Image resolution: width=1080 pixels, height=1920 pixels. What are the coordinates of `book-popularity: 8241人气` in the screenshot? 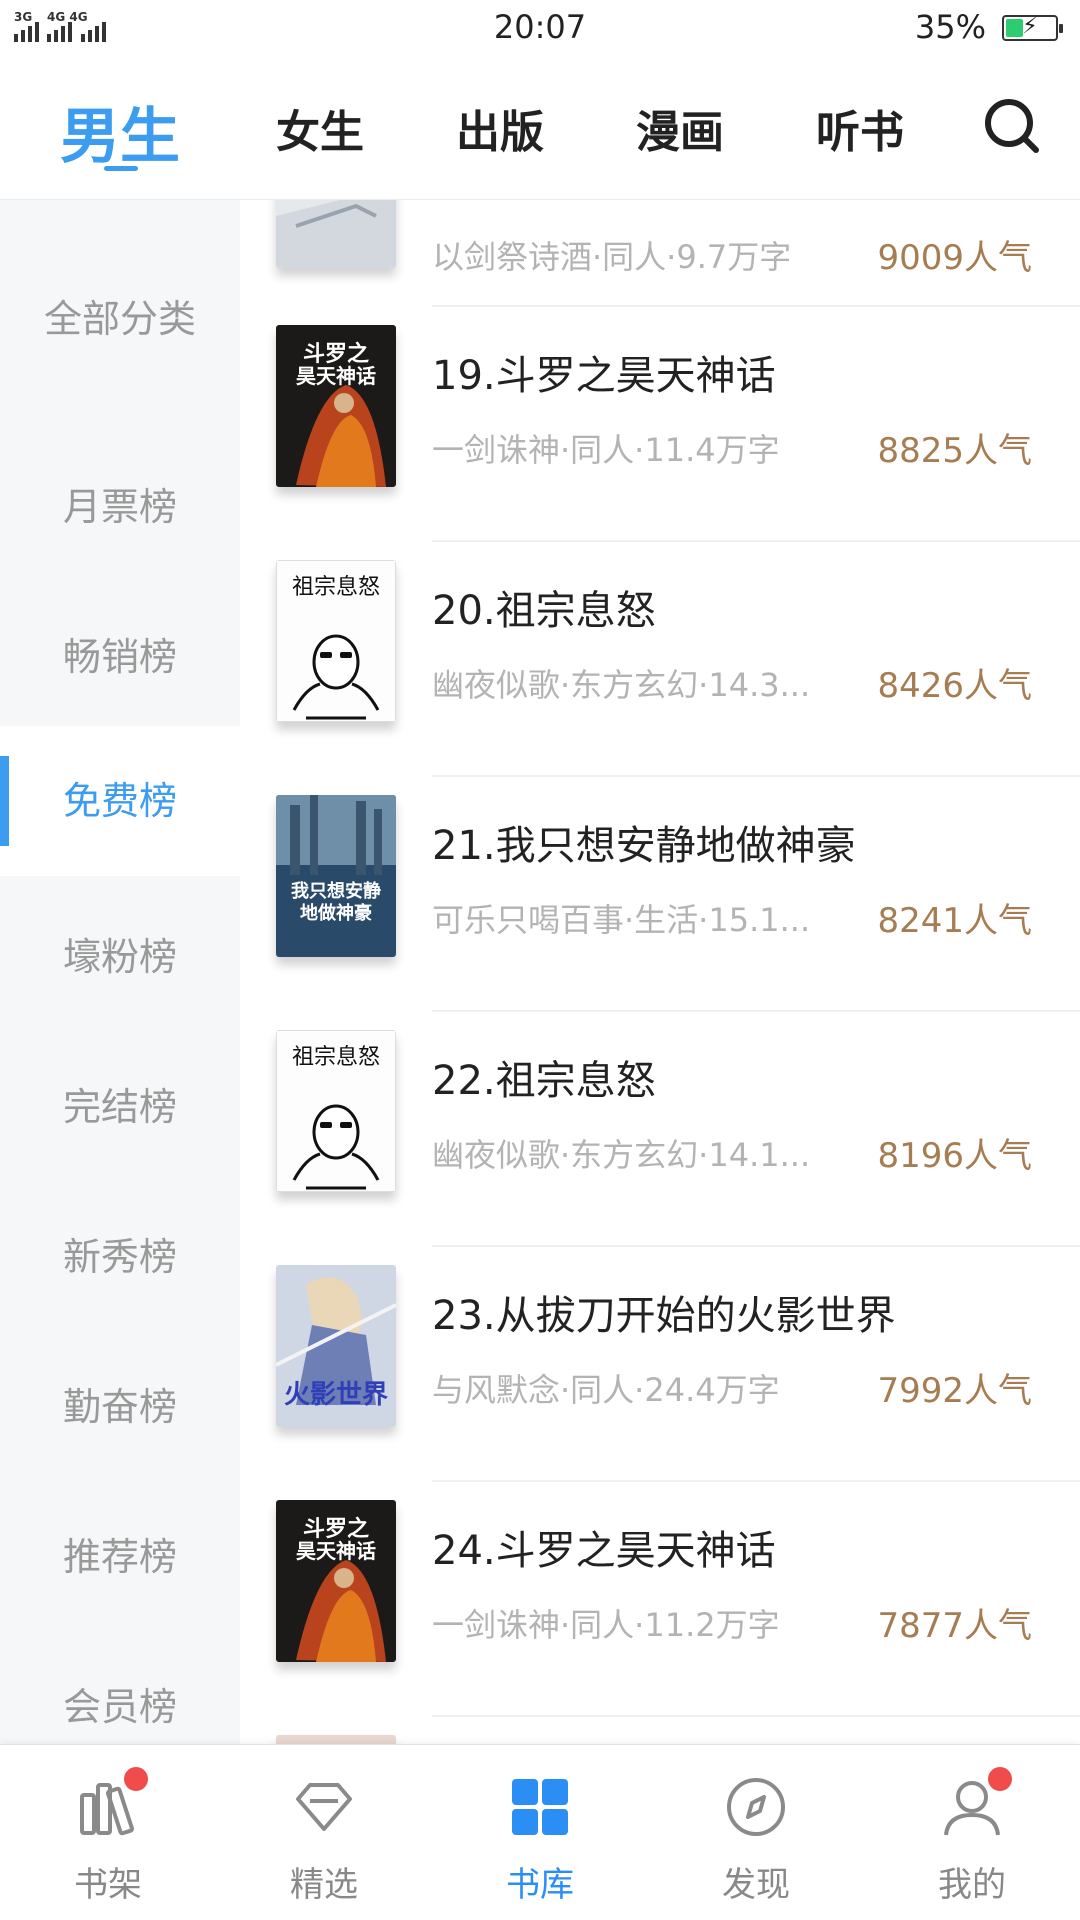 It's located at (954, 921).